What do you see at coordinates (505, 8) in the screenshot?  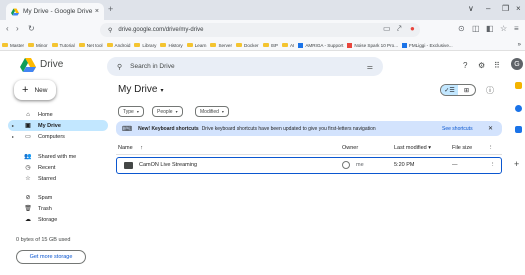 I see `maximize-icon: ❐` at bounding box center [505, 8].